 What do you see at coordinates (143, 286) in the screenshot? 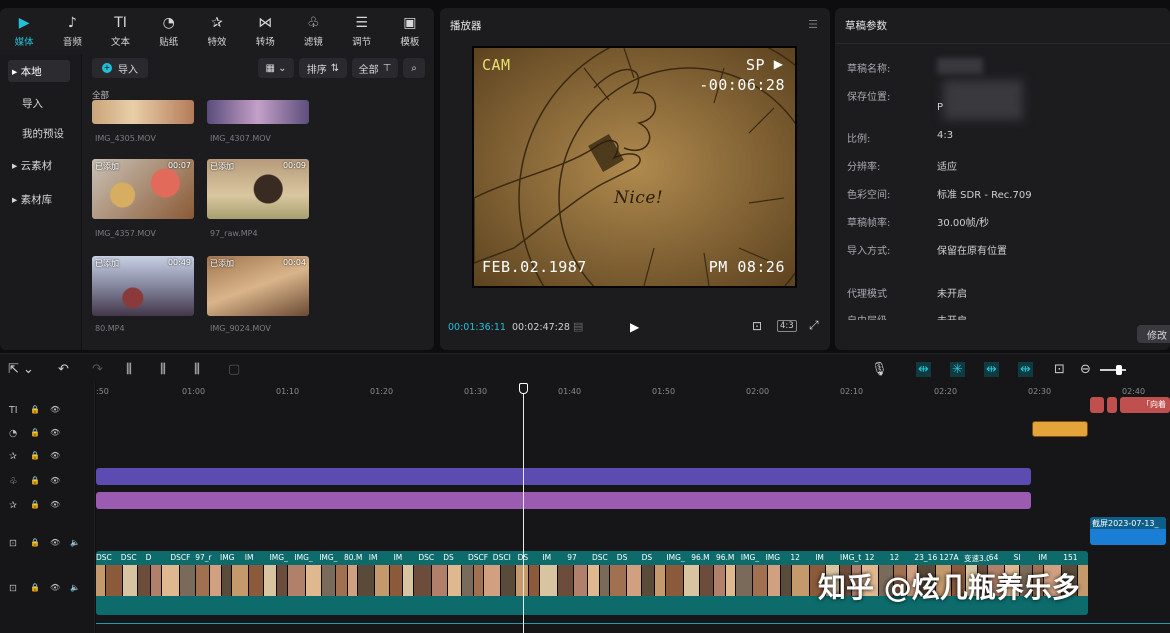
I see `media-thumb: 已添加 00:49` at bounding box center [143, 286].